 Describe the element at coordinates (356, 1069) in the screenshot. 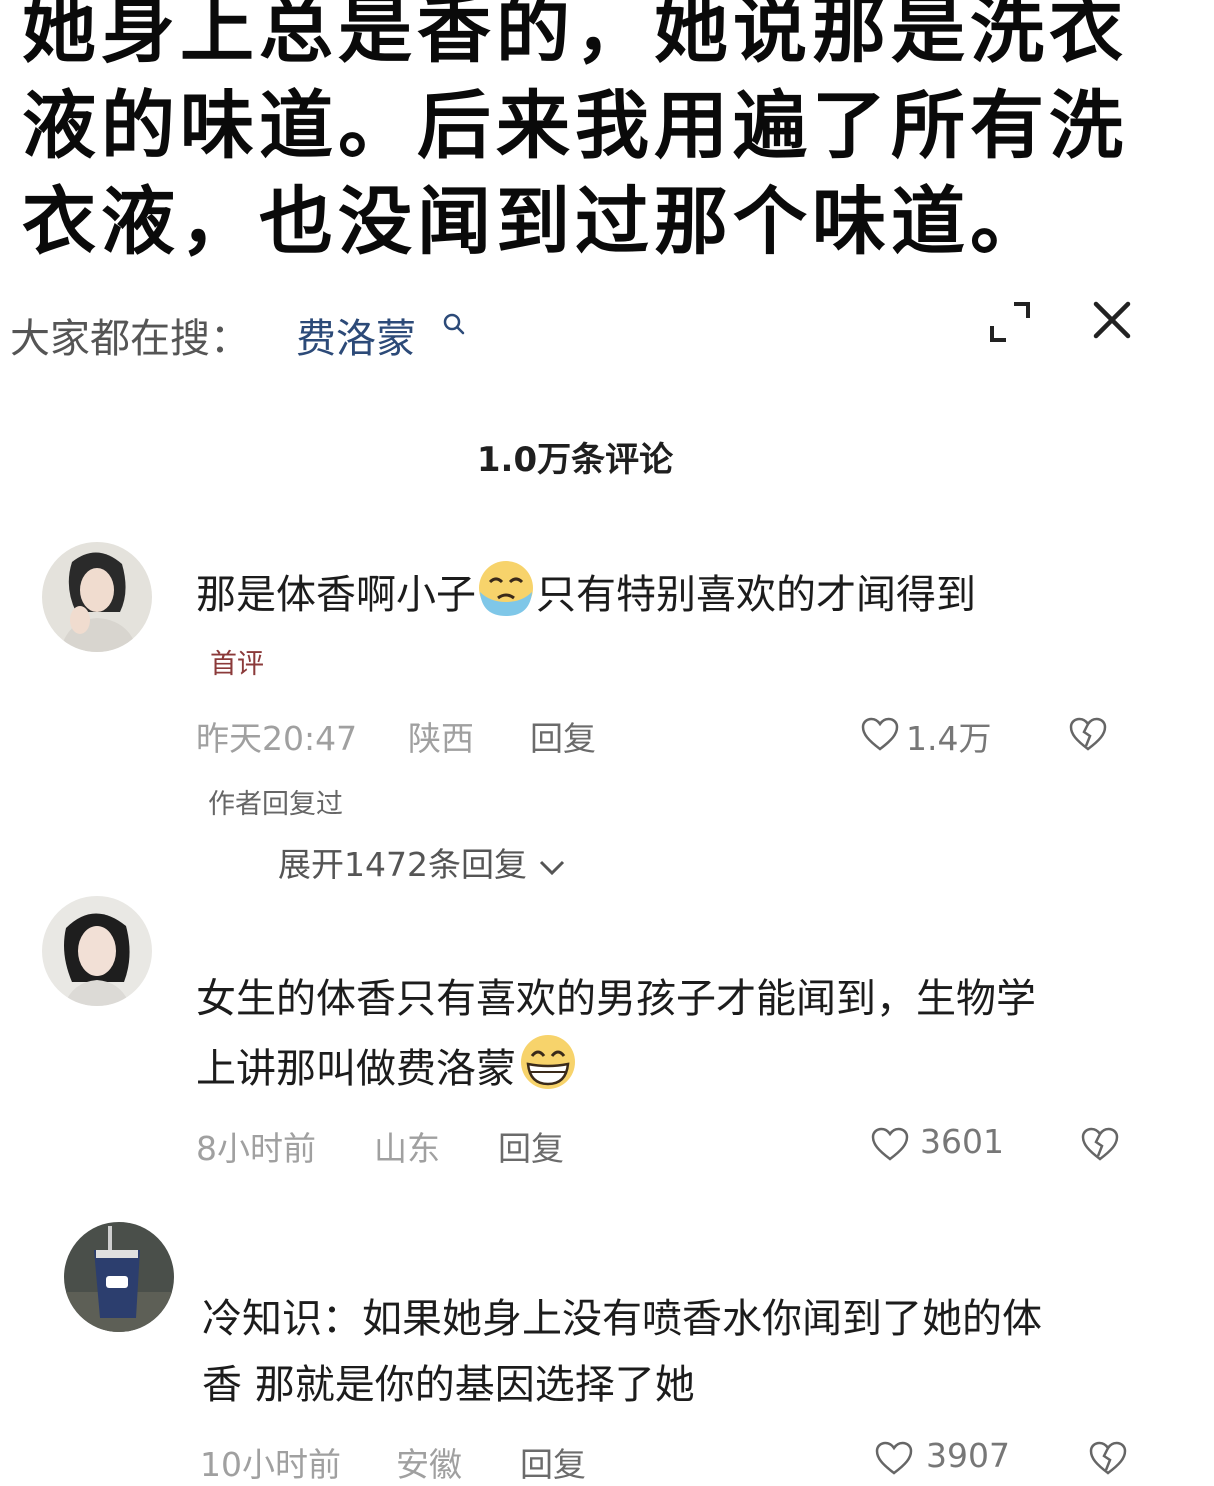

I see `comment-text-part: 上讲那叫做费洛蒙` at that location.